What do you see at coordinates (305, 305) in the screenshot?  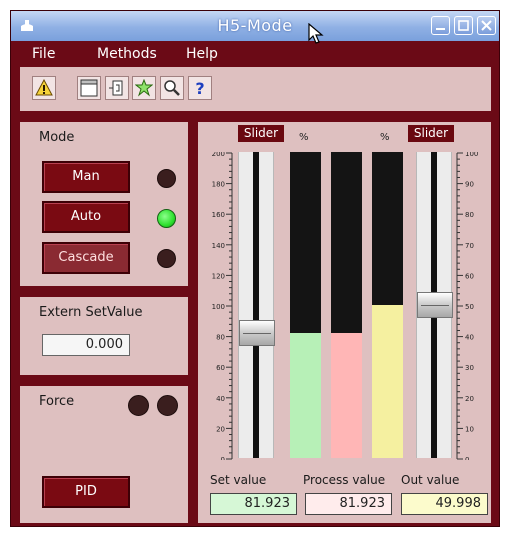 I see `set-value-bar` at bounding box center [305, 305].